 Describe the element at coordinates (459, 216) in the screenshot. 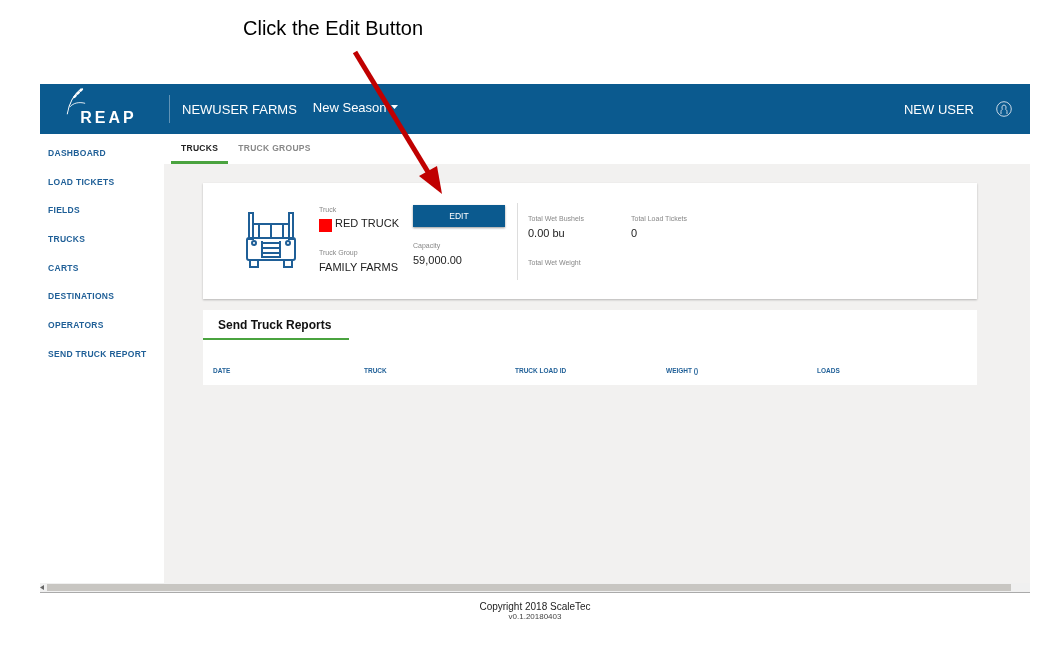

I see `edit-button: EDIT` at that location.